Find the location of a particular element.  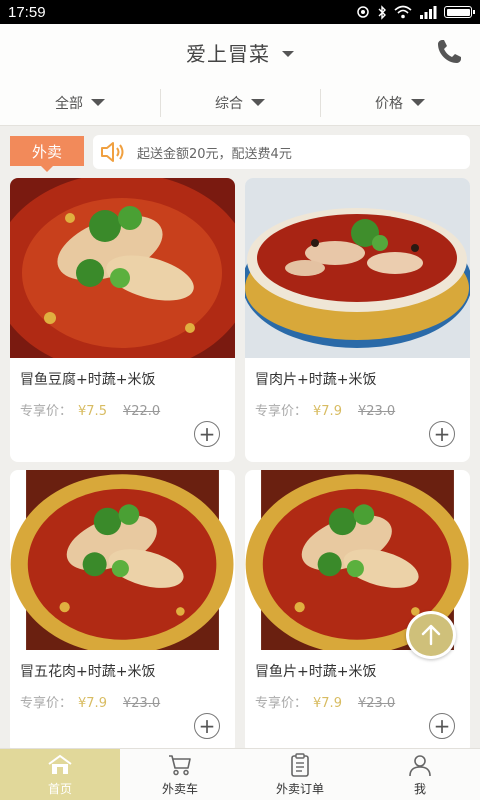

tab-orders: 外卖订单 is located at coordinates (300, 774).